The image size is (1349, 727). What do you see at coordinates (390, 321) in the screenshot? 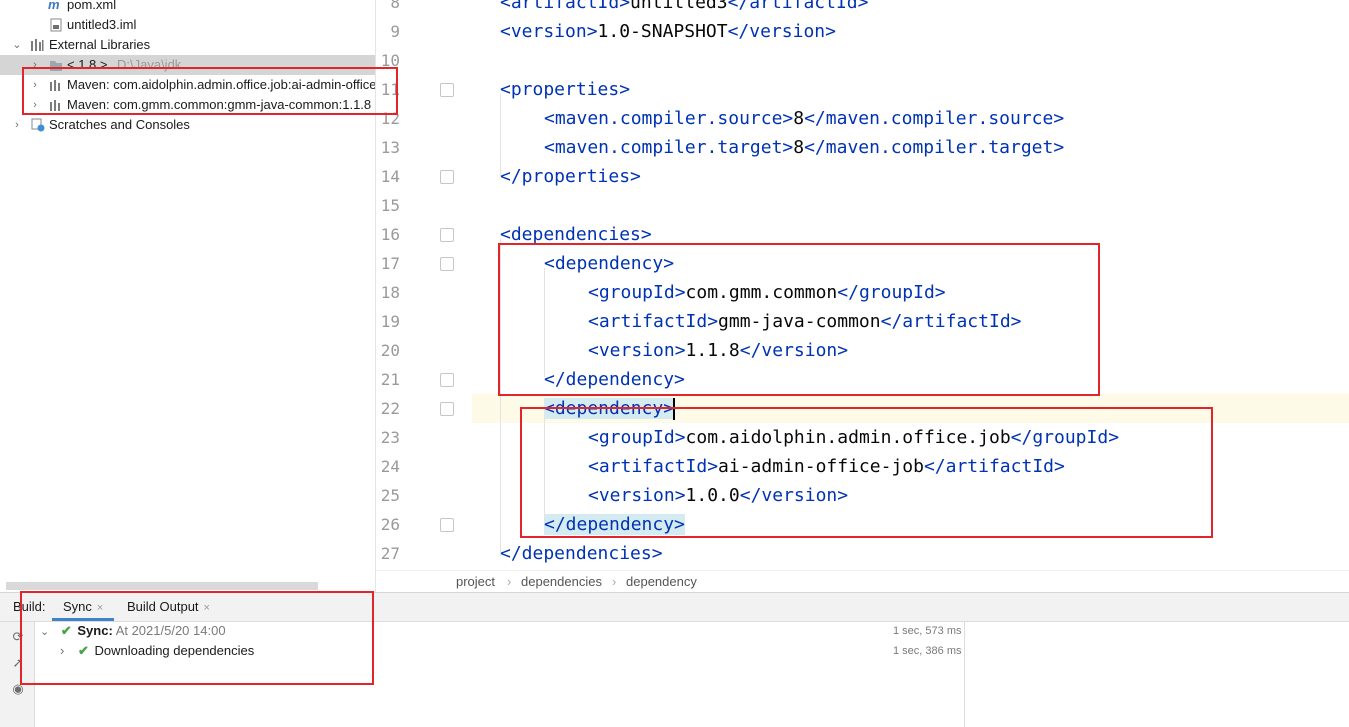
I see `line-number: 19` at bounding box center [390, 321].